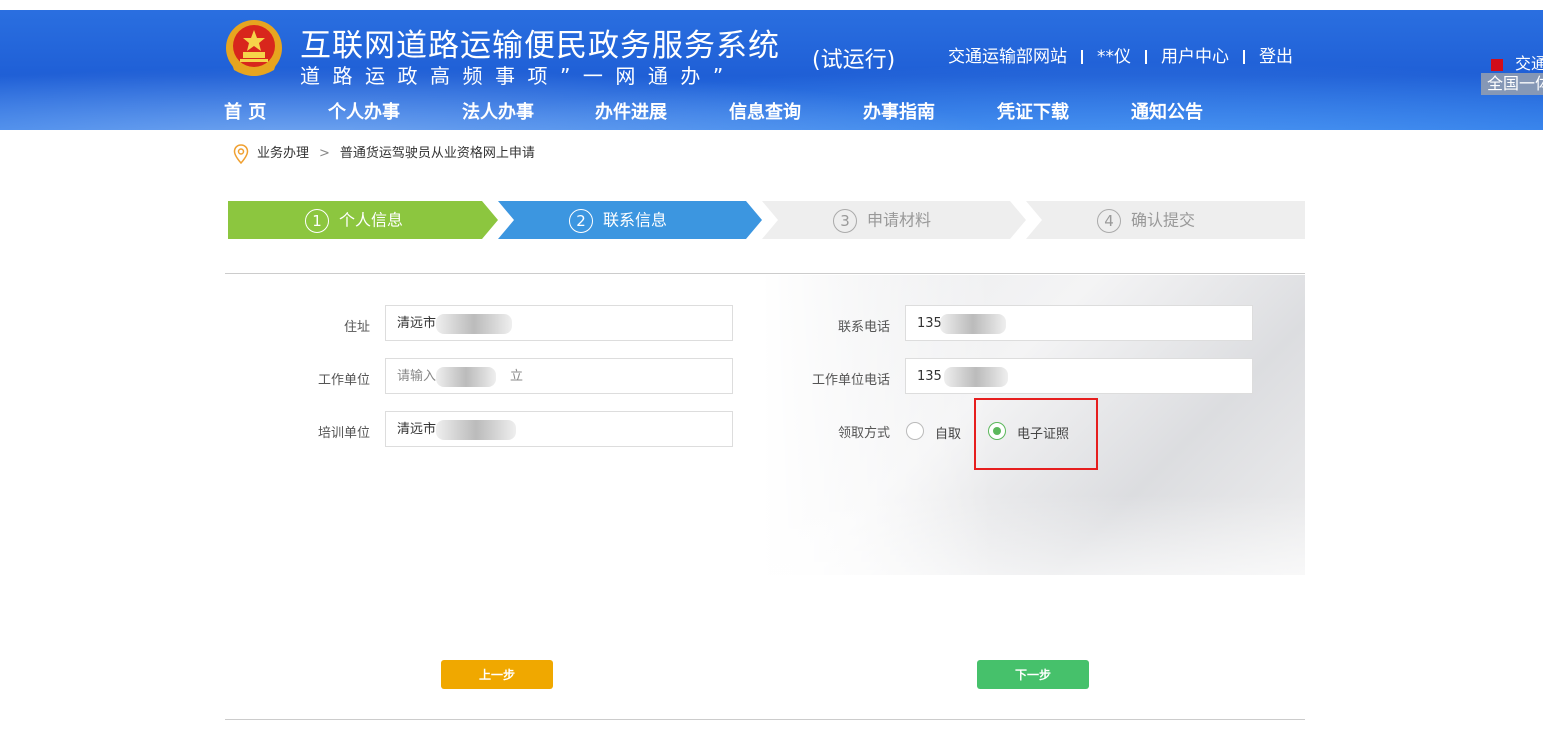 The width and height of the screenshot is (1543, 732). What do you see at coordinates (1276, 57) in the screenshot?
I see `logout-link: 登出` at bounding box center [1276, 57].